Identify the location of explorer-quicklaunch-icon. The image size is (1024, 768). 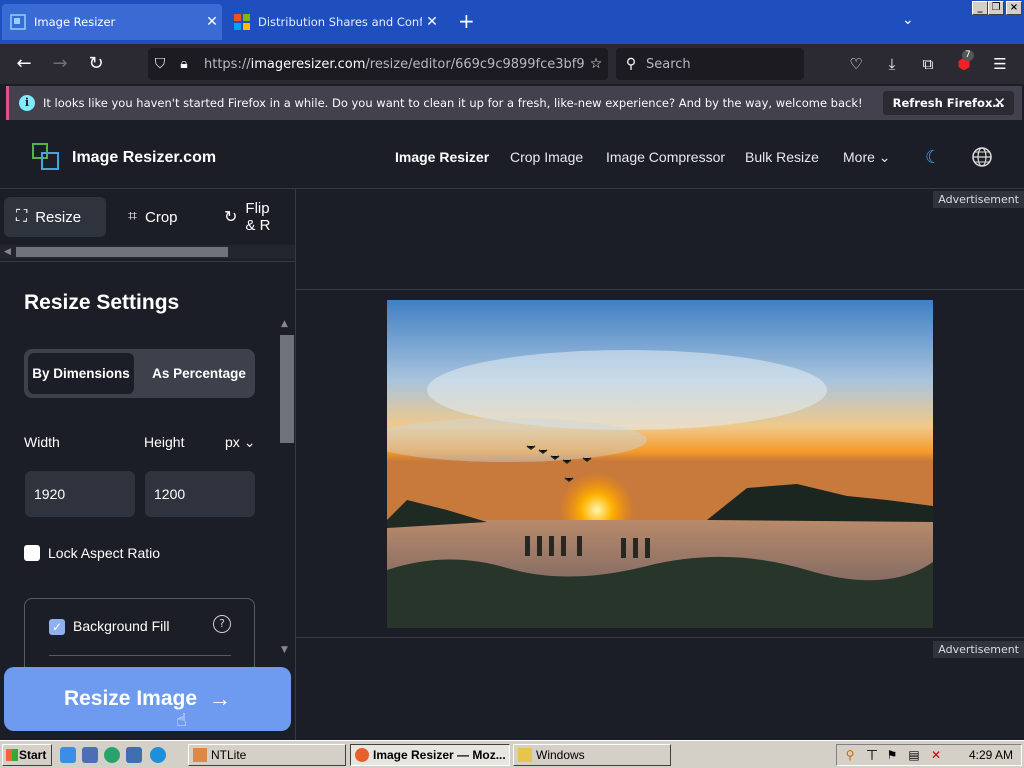
(134, 755).